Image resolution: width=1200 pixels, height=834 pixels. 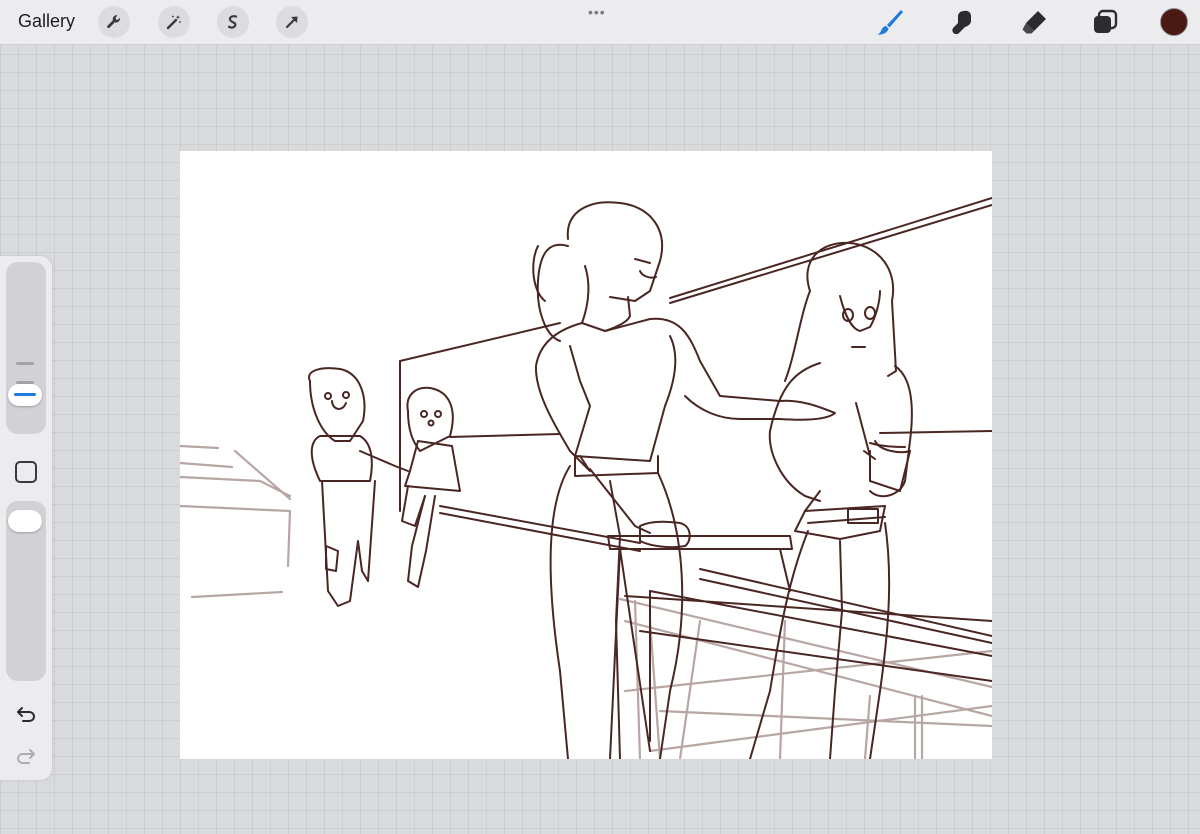 I want to click on selection-icon, so click(x=232, y=22).